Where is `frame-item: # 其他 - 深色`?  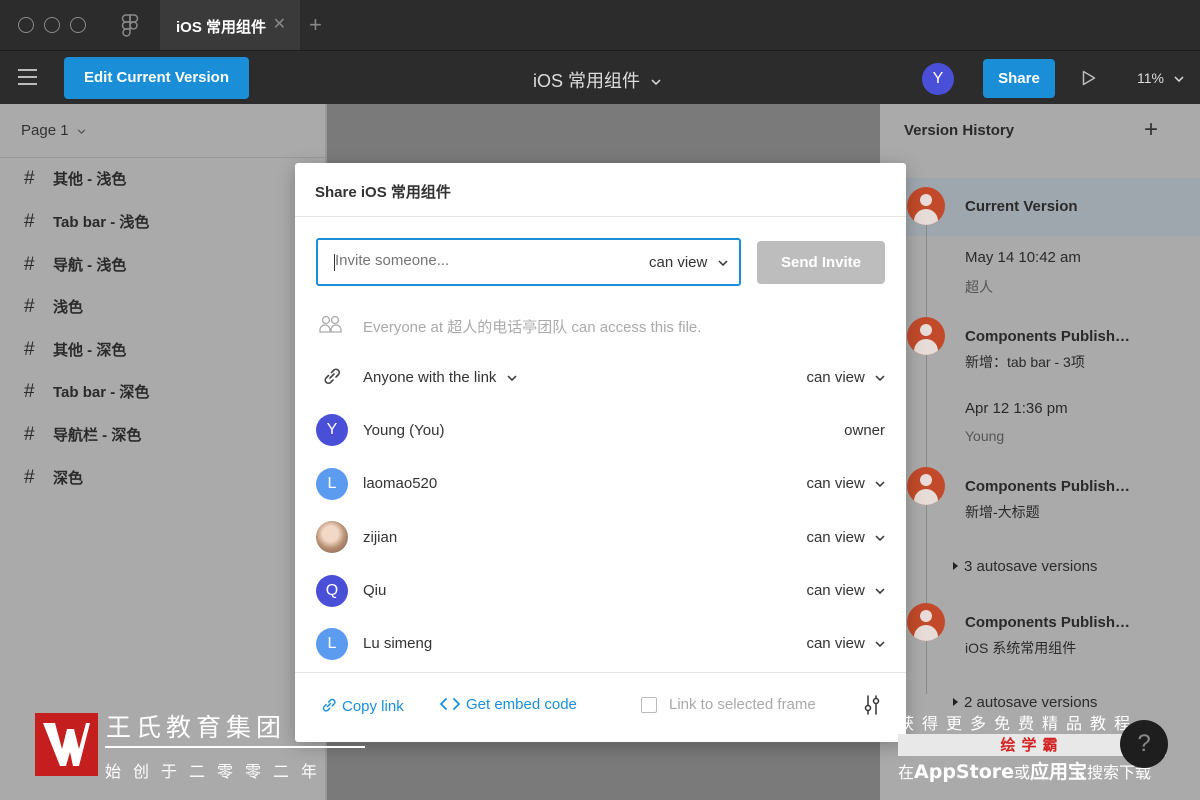
frame-item: # 其他 - 深色 is located at coordinates (75, 350).